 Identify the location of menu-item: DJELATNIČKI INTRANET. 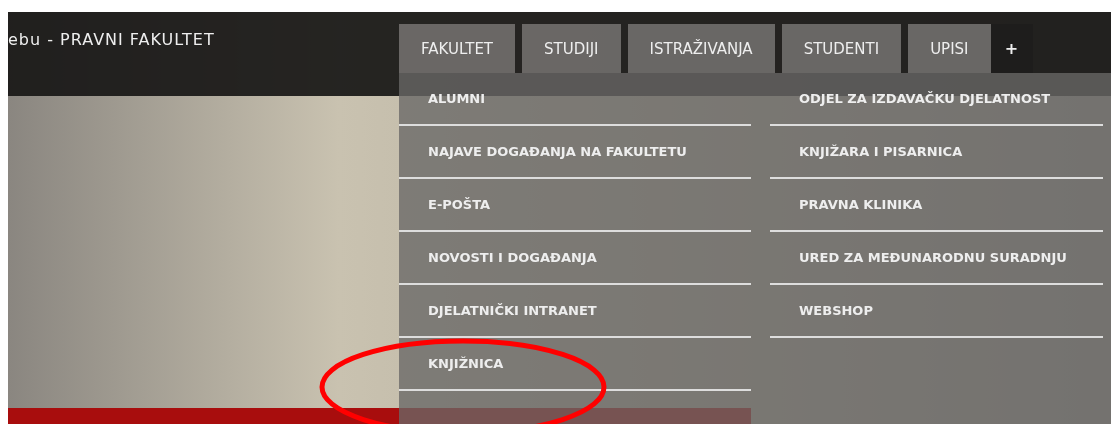
(575, 311).